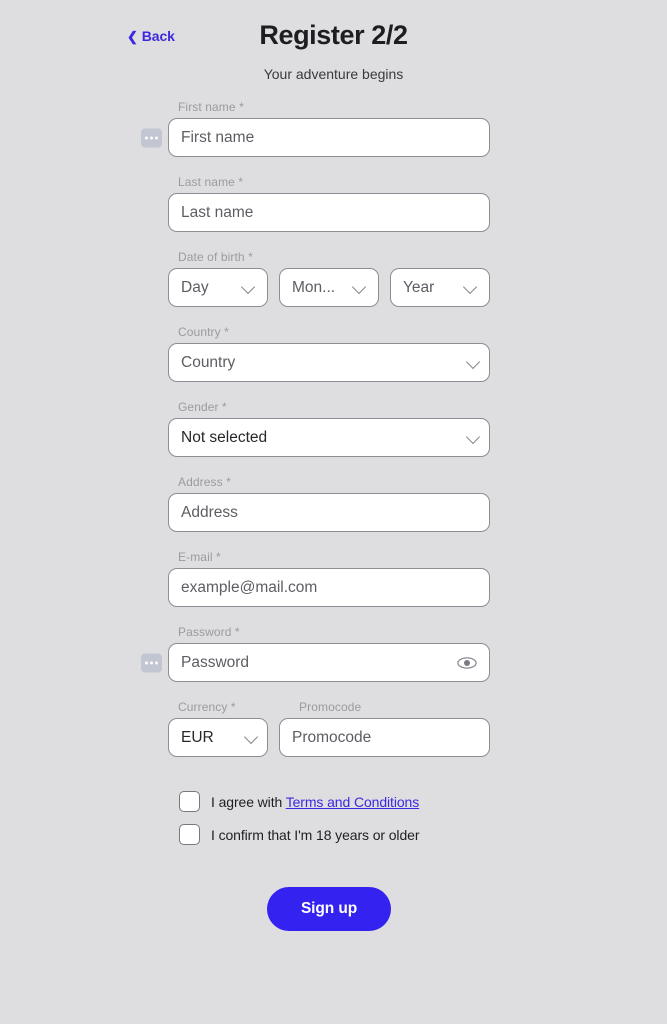  Describe the element at coordinates (204, 482) in the screenshot. I see `address-label: Address *` at that location.